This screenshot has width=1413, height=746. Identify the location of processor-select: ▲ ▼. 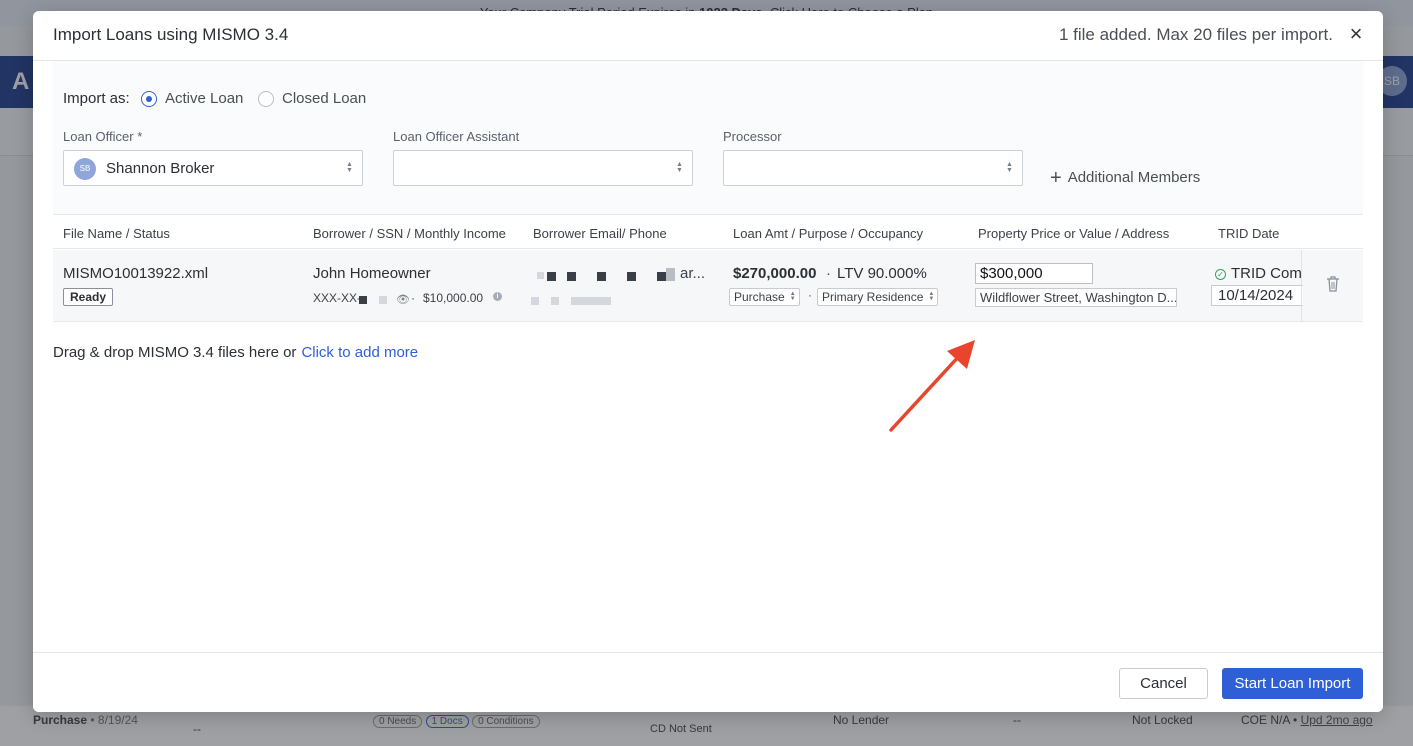
(873, 168).